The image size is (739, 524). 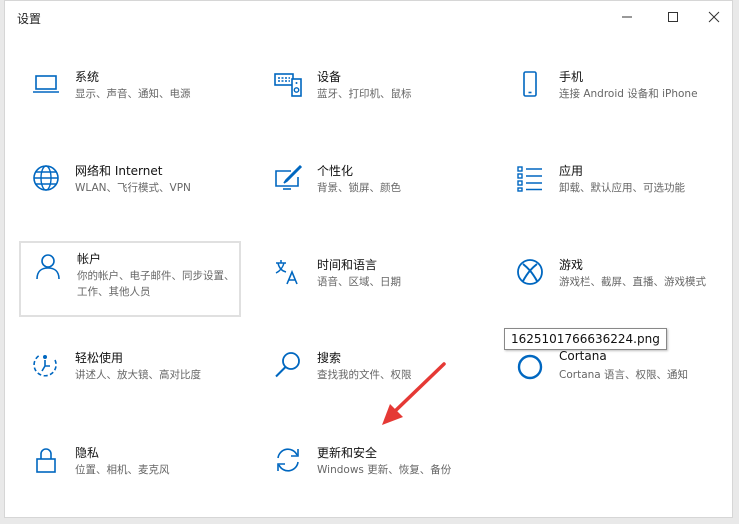 I want to click on tile-cortana: Cortana Cortana 语言、权限、通知, so click(x=614, y=380).